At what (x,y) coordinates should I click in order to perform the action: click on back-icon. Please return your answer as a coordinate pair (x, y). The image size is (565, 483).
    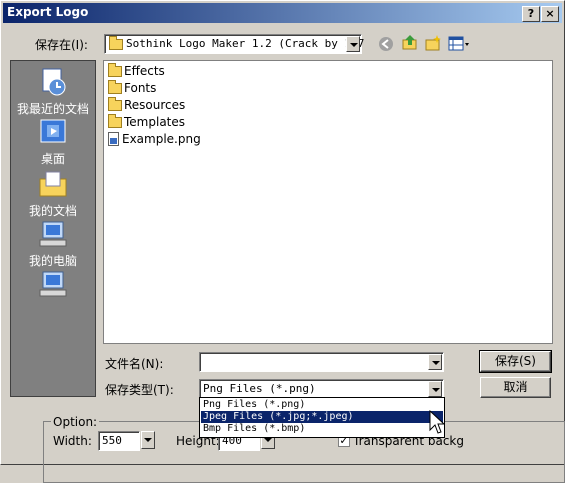
    Looking at the image, I should click on (386, 44).